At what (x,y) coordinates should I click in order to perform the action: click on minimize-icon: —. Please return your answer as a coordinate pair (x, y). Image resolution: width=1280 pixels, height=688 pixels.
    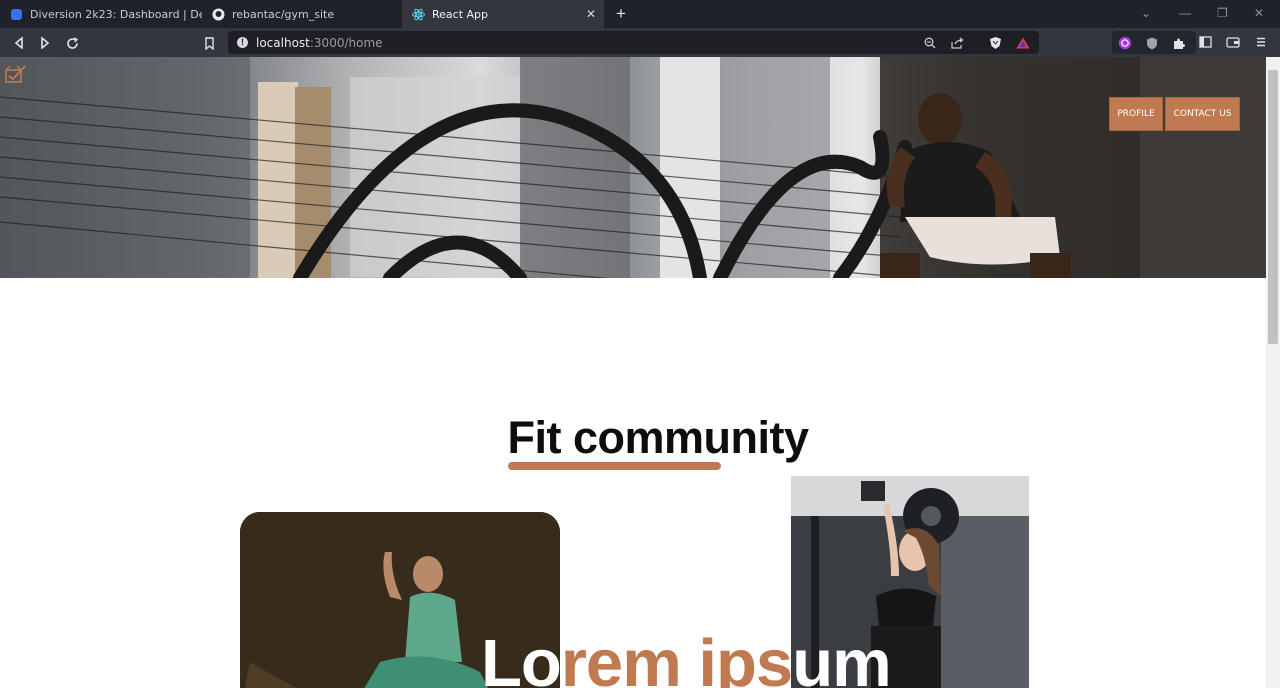
    Looking at the image, I should click on (1185, 13).